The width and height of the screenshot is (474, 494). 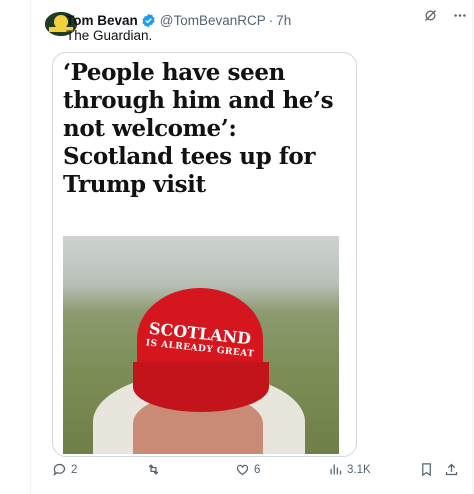 I want to click on author-handle: @TomBevanRCP, so click(x=213, y=20).